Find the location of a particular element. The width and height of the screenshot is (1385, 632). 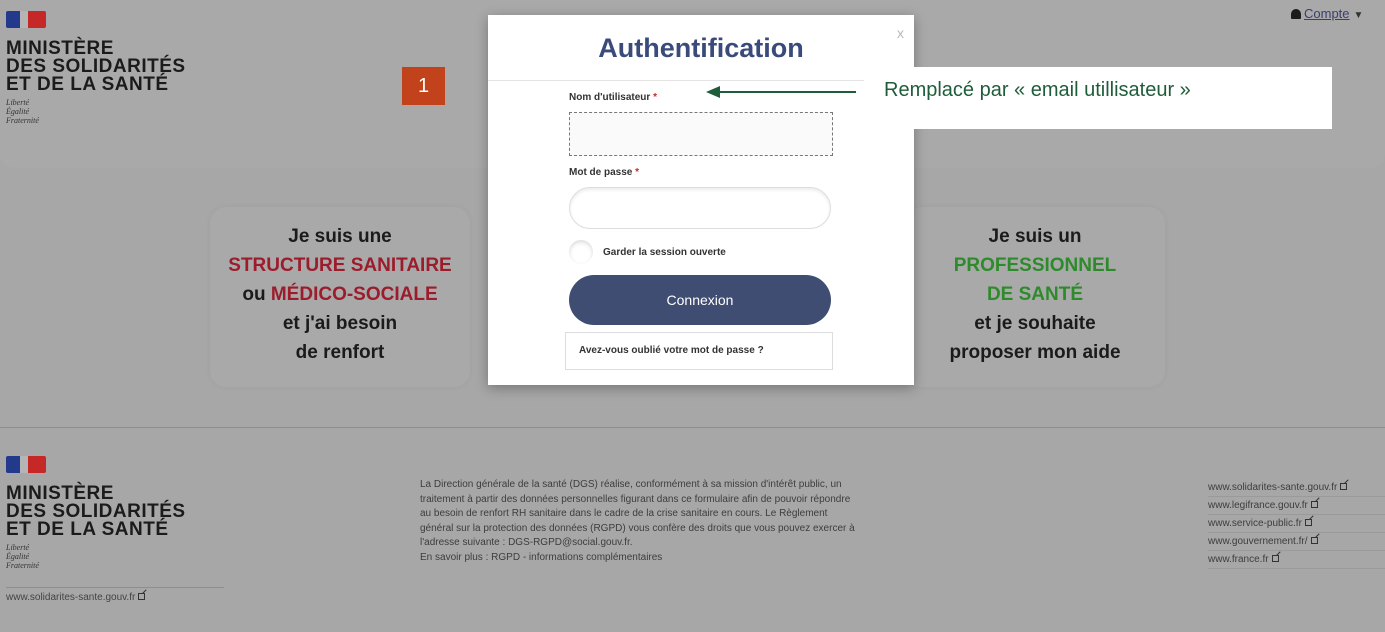

footer-link: www.legifrance.gouv.fr is located at coordinates (1296, 506).